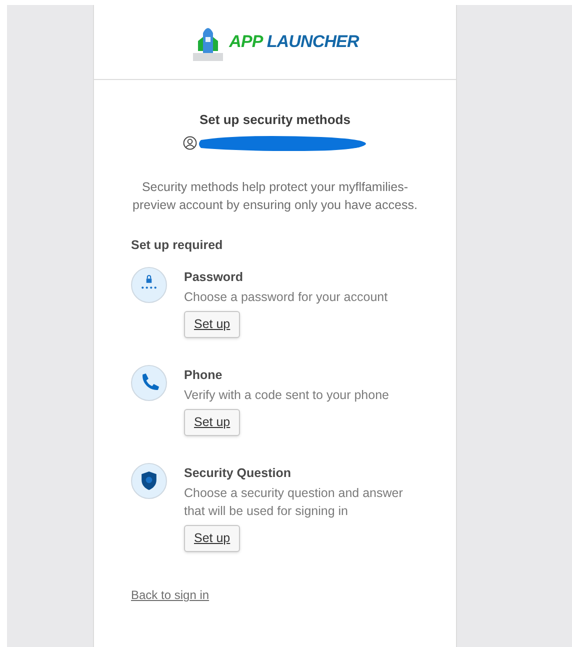 The width and height of the screenshot is (572, 647). What do you see at coordinates (312, 42) in the screenshot?
I see `logo-text: LAUNCHER` at bounding box center [312, 42].